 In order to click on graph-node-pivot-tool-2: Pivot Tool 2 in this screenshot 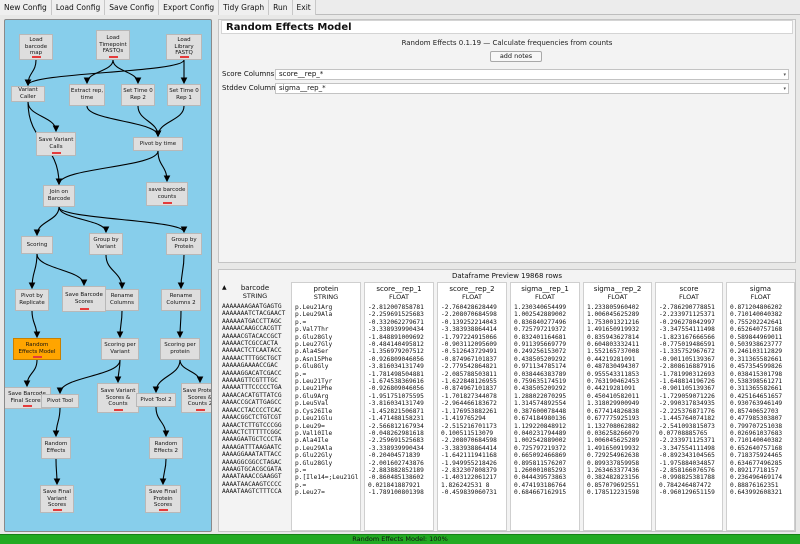, I will do `click(156, 400)`.